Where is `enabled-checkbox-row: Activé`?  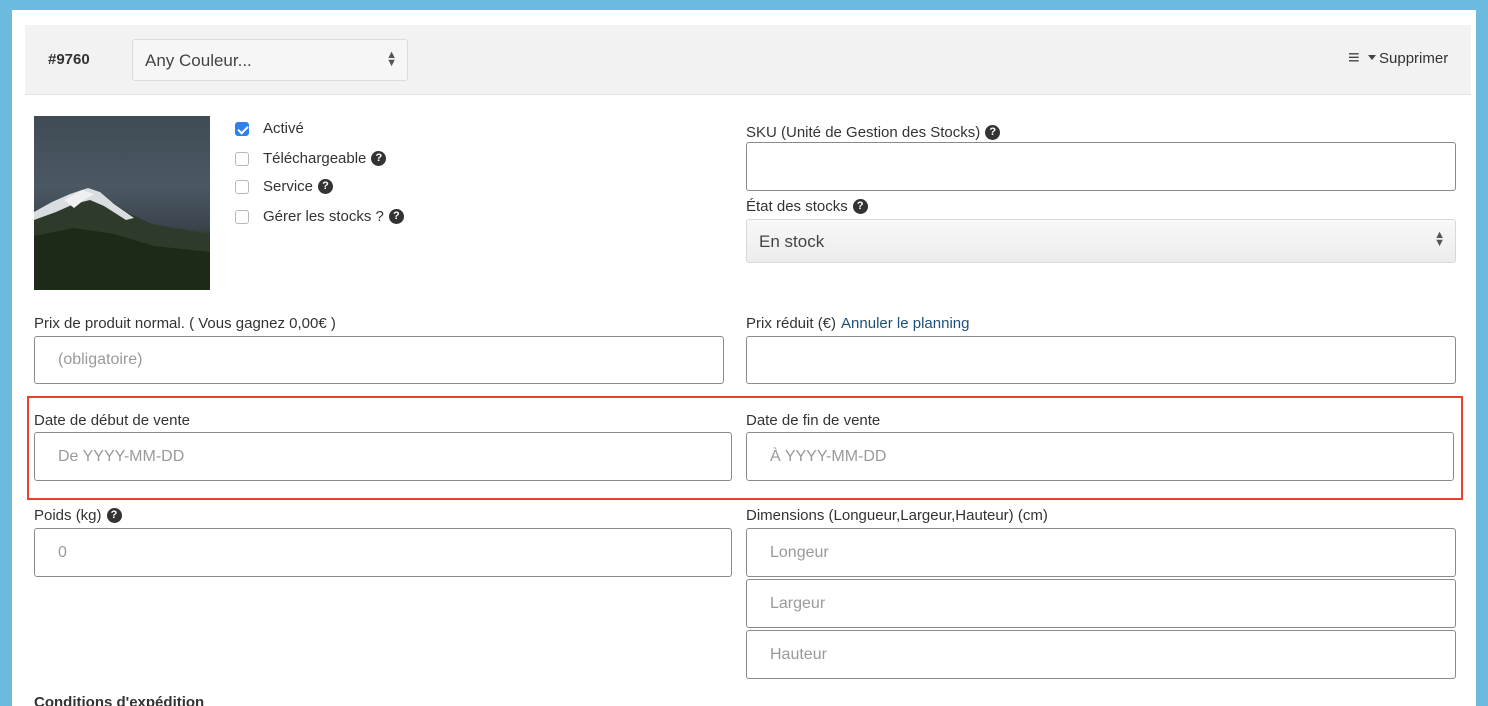
enabled-checkbox-row: Activé is located at coordinates (269, 128).